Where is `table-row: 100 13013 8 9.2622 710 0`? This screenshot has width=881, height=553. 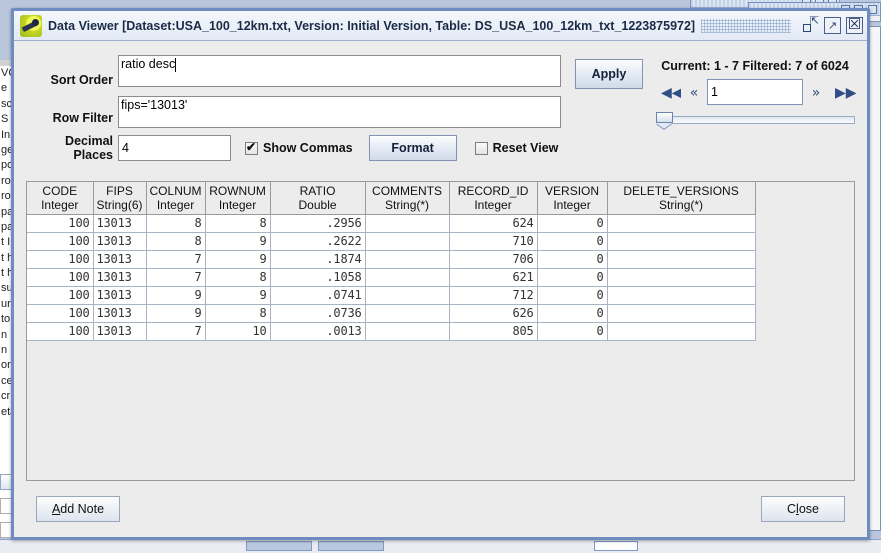 table-row: 100 13013 8 9.2622 710 0 is located at coordinates (391, 241).